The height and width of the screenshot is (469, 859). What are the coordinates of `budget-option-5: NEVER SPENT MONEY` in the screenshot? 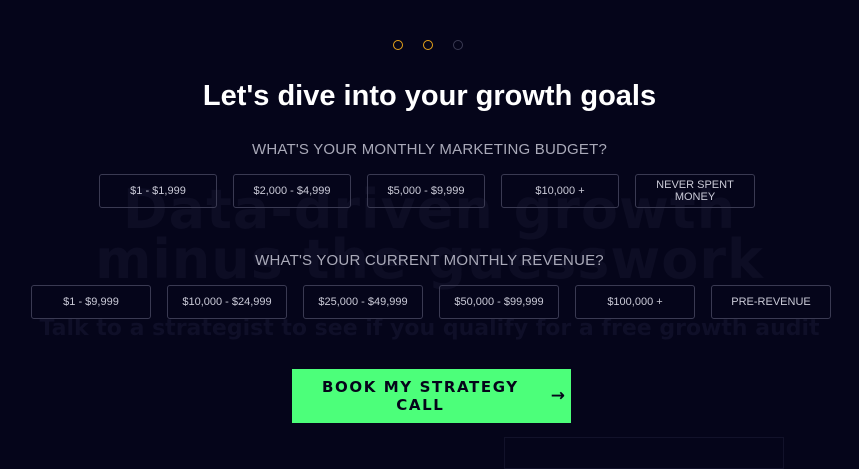 It's located at (695, 191).